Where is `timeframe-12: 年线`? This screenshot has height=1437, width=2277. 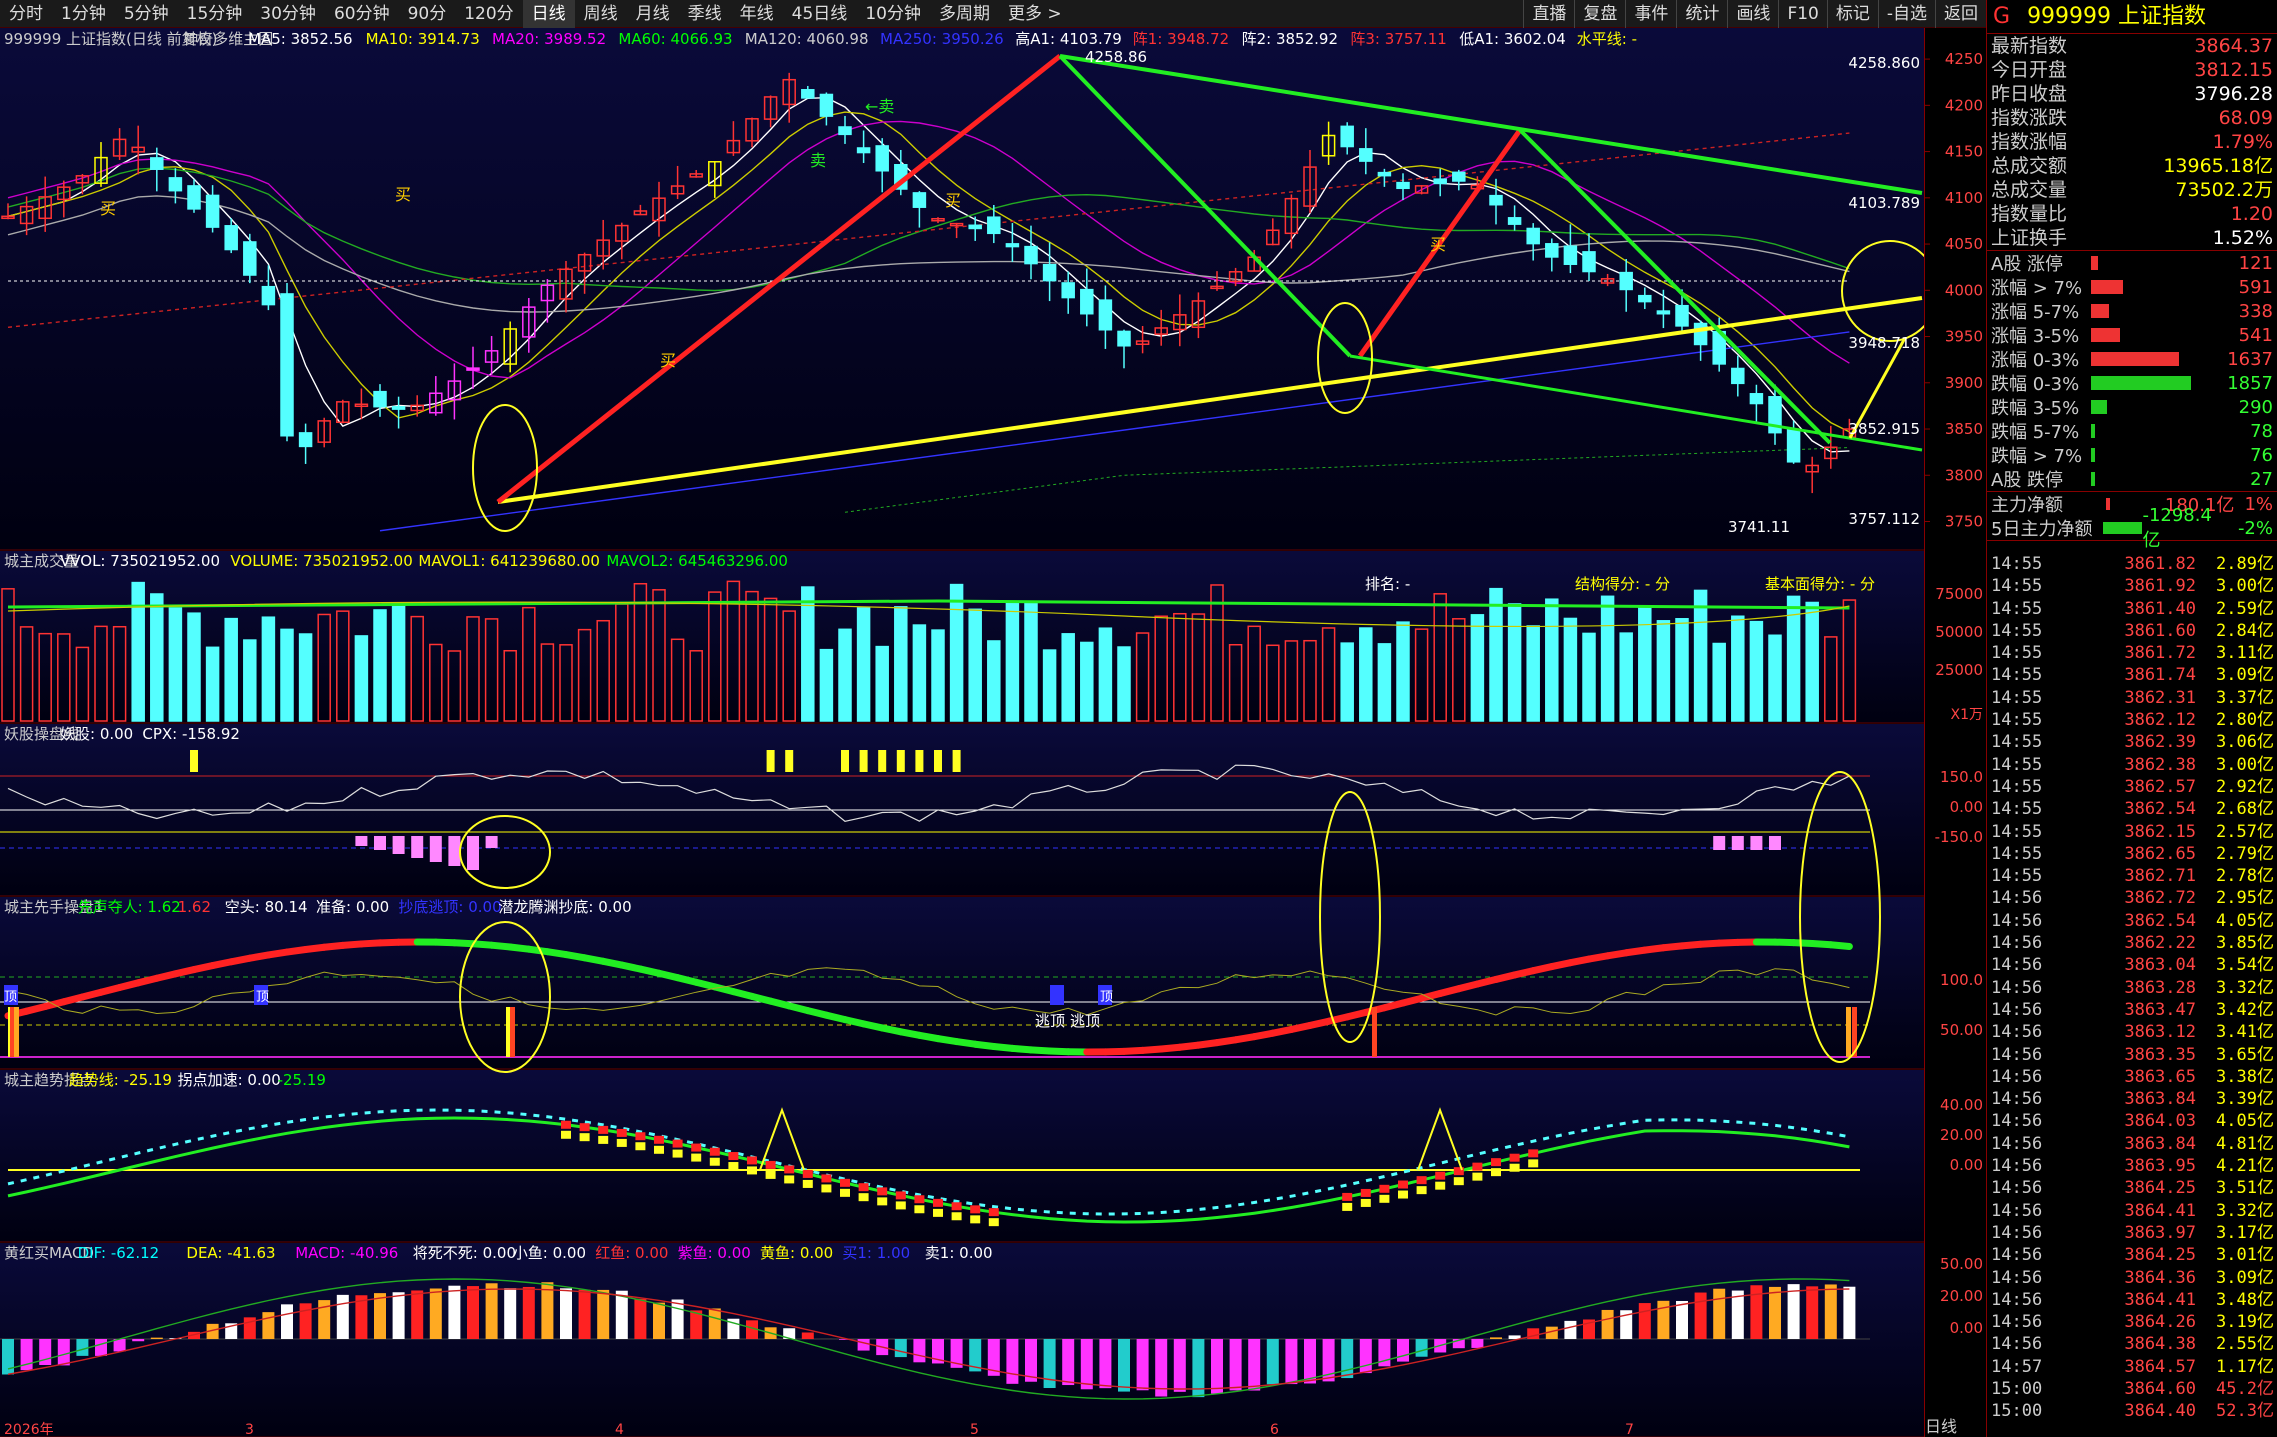 timeframe-12: 年线 is located at coordinates (757, 14).